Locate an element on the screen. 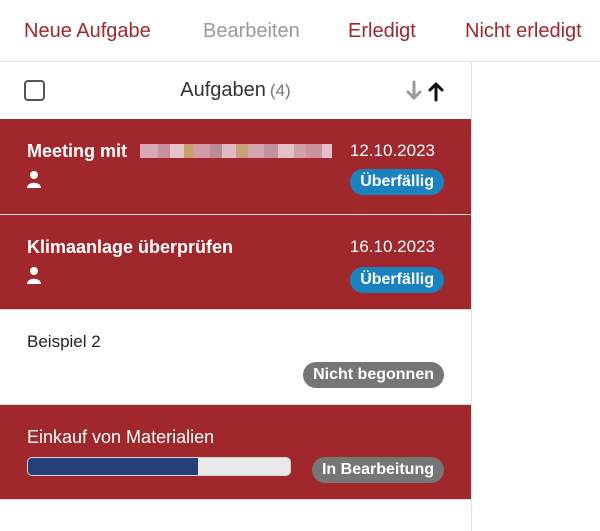 This screenshot has width=600, height=531. task-row: Einkauf von Materialien In Bearbeitung is located at coordinates (235, 452).